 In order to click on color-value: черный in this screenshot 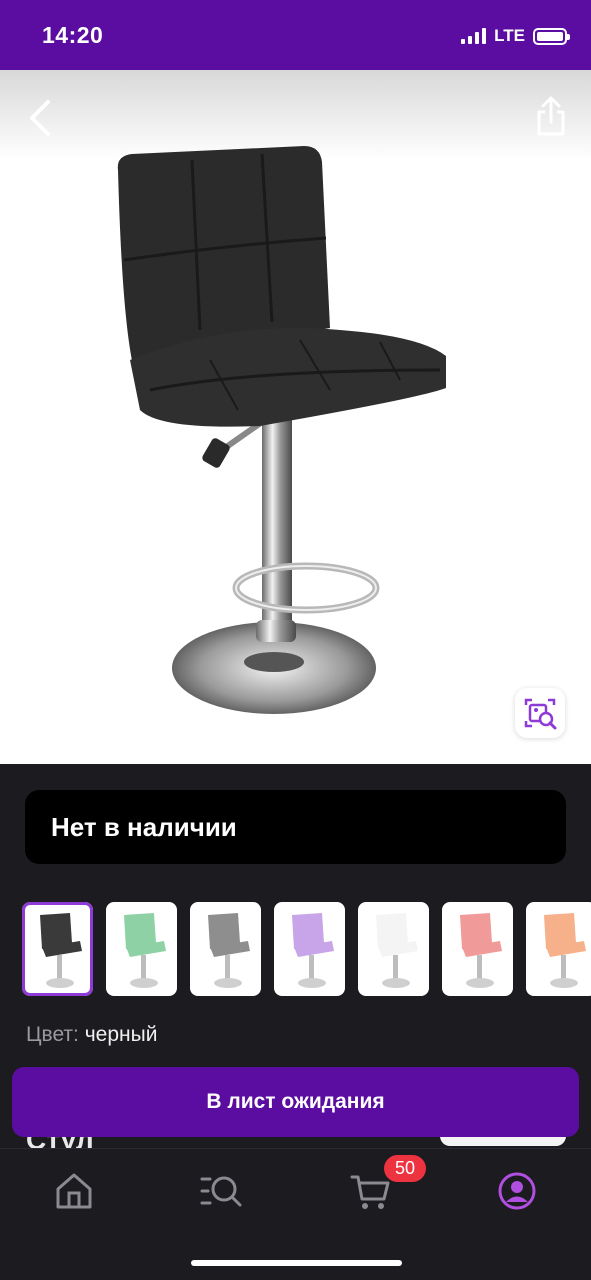, I will do `click(121, 1034)`.